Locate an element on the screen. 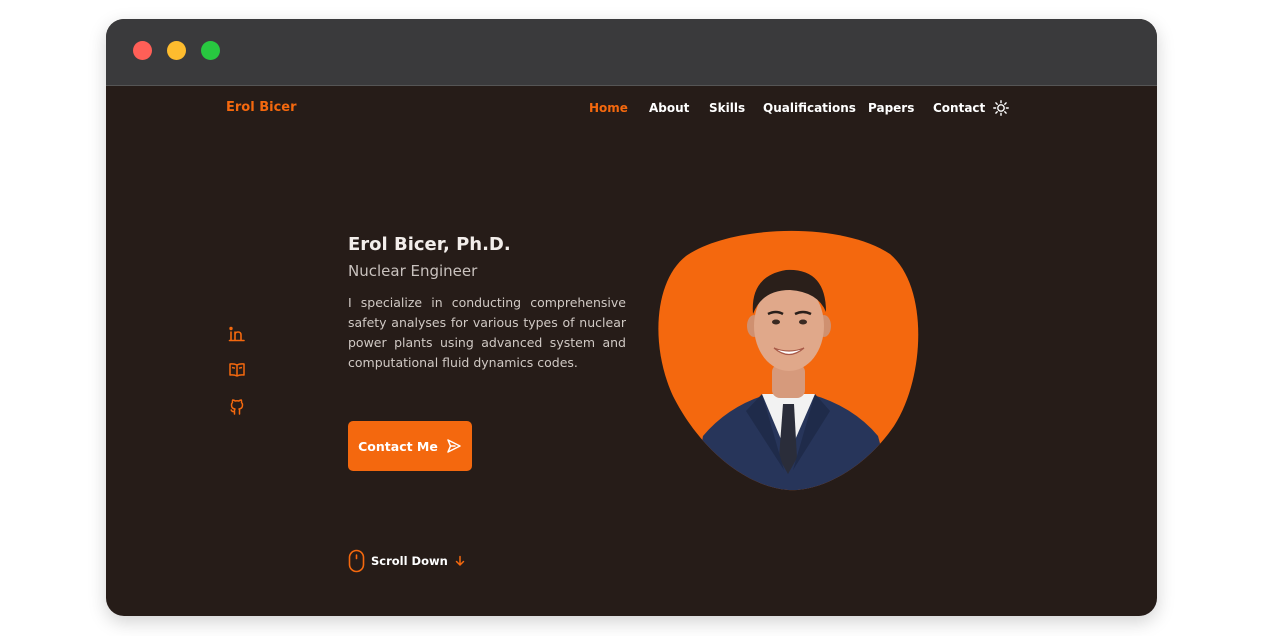 The height and width of the screenshot is (636, 1263). contact-me-button: Contact Me is located at coordinates (410, 446).